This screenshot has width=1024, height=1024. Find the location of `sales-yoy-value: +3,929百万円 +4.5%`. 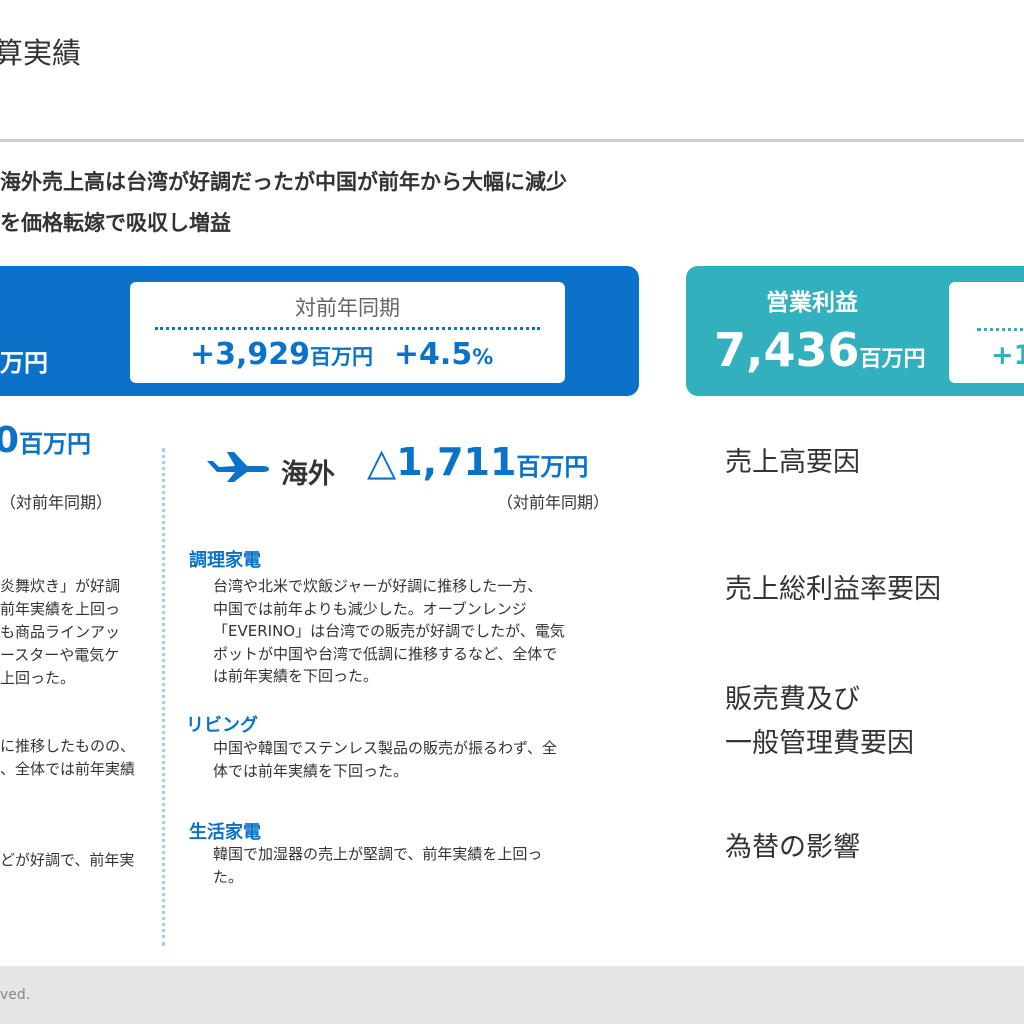

sales-yoy-value: +3,929百万円 +4.5% is located at coordinates (341, 354).